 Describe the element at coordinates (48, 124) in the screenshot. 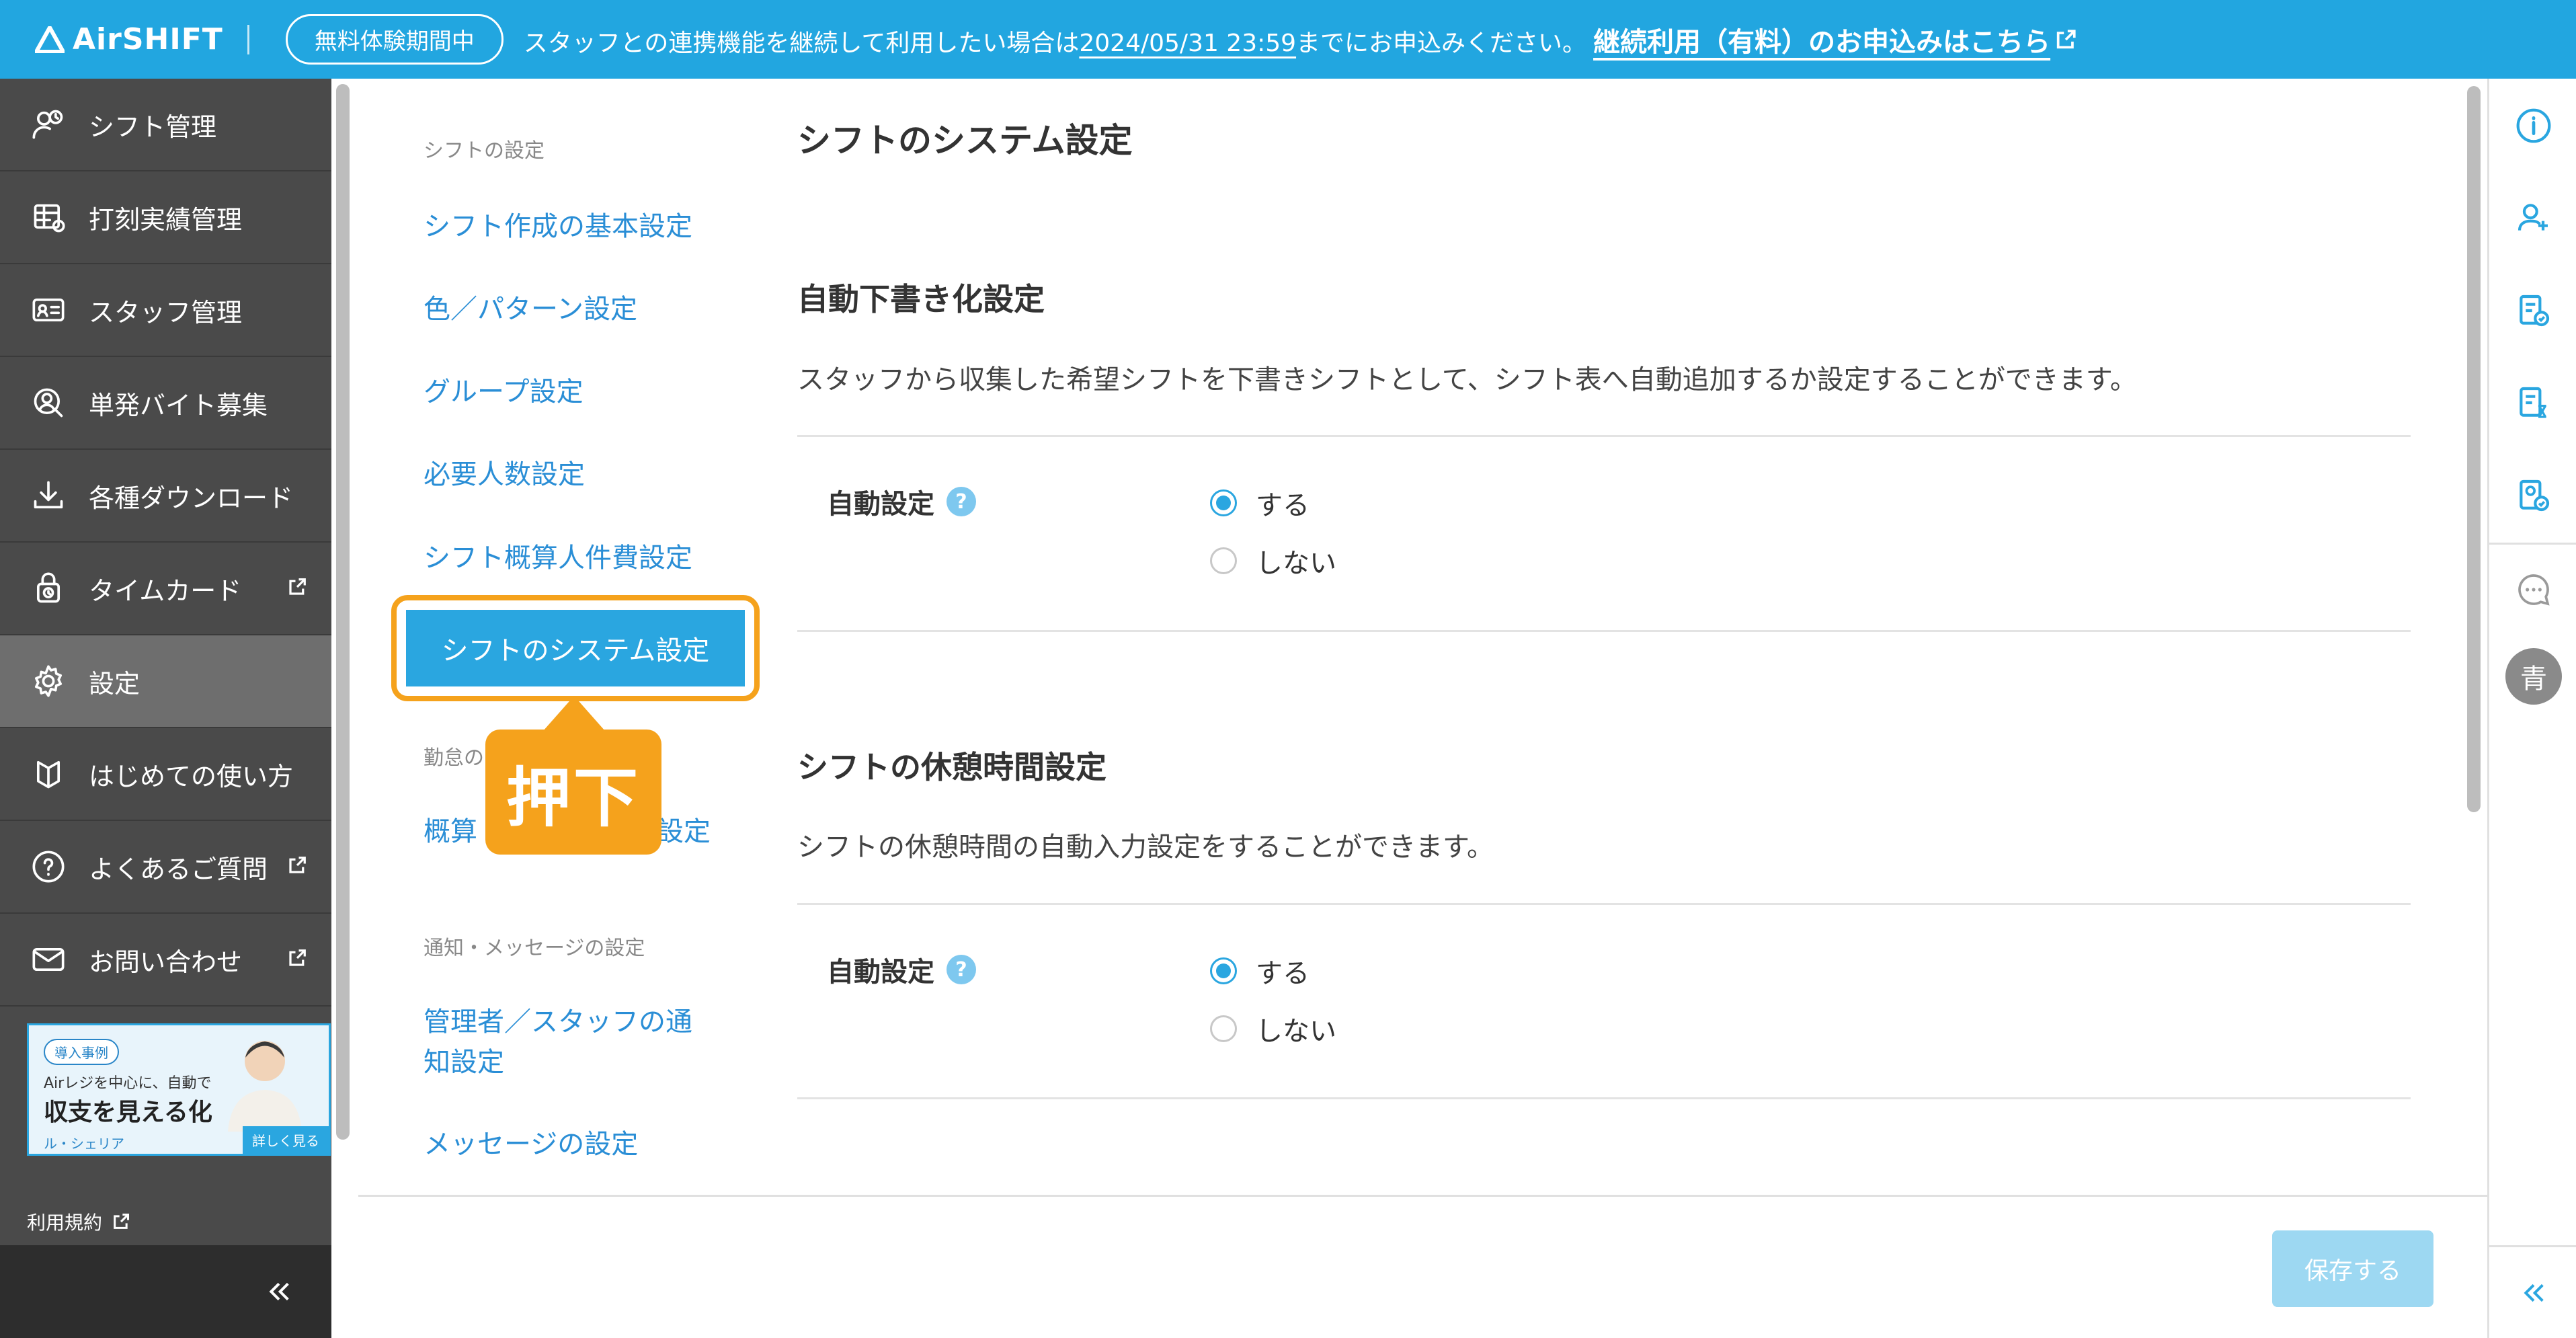

I see `shift-icon` at that location.